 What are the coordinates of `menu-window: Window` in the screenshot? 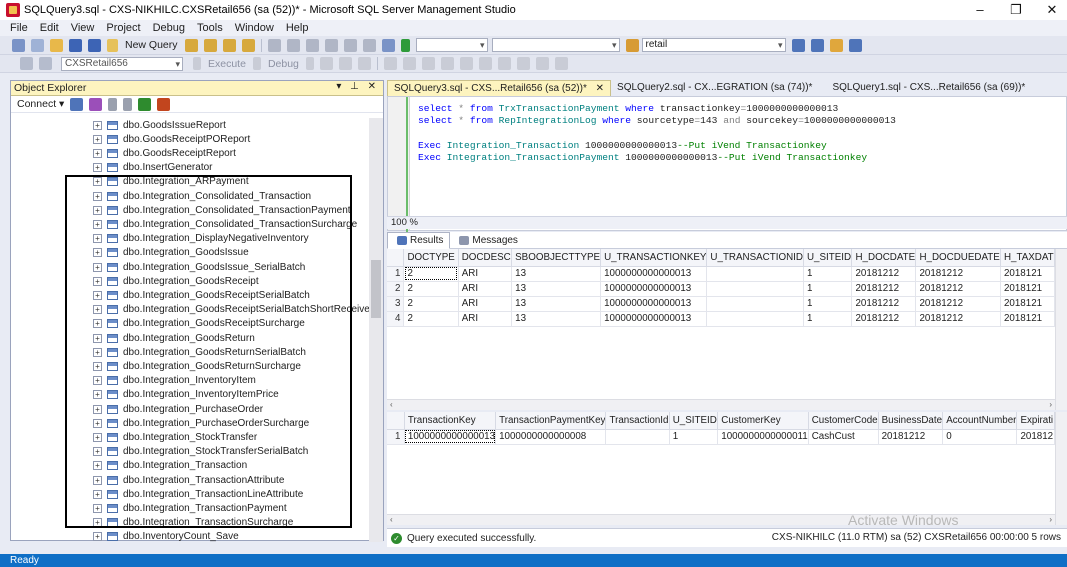 It's located at (254, 28).